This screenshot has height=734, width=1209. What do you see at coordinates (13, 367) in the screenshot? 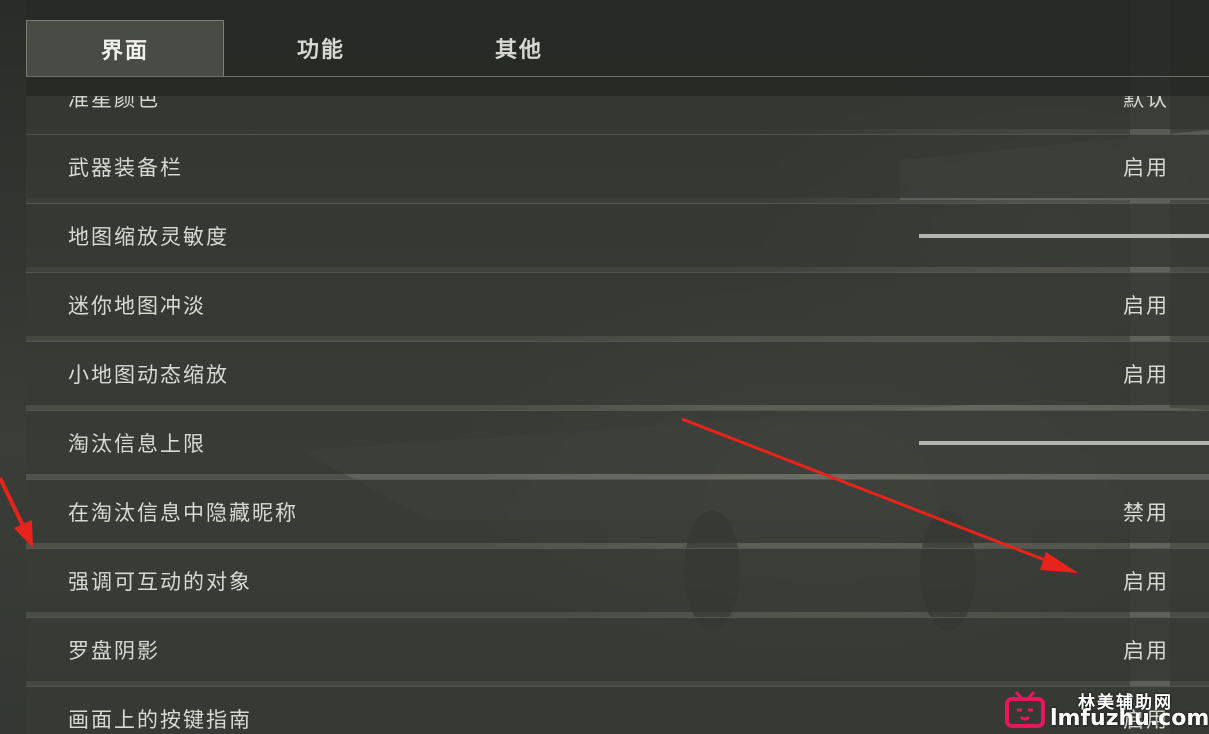
I see `left-edge-panel` at bounding box center [13, 367].